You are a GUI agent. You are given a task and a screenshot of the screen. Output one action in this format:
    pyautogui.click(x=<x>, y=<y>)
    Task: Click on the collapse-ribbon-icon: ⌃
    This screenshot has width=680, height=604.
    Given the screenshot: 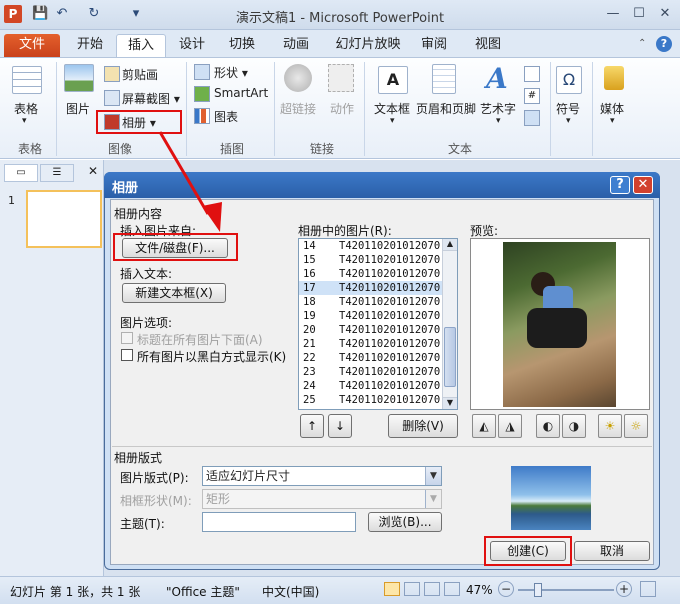 What is the action you would take?
    pyautogui.click(x=645, y=45)
    